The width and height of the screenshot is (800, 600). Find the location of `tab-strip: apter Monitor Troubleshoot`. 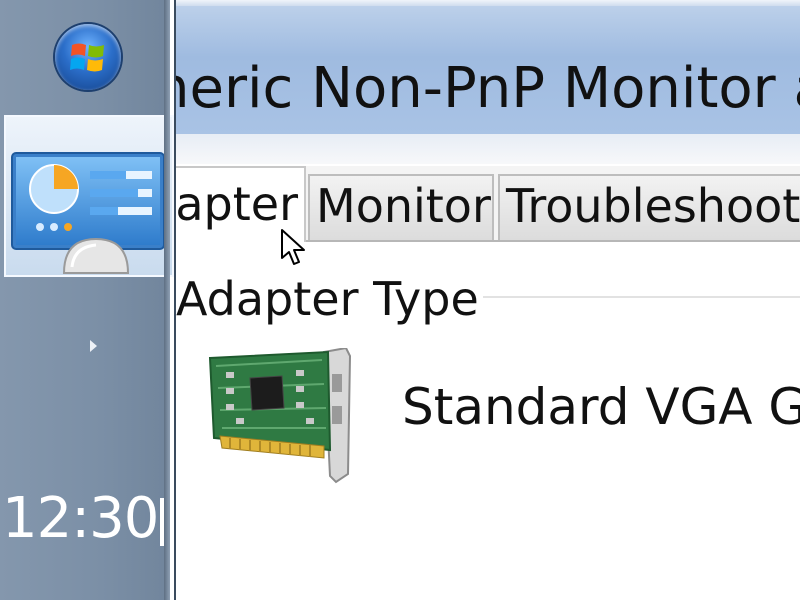

tab-strip: apter Monitor Troubleshoot is located at coordinates (488, 204).